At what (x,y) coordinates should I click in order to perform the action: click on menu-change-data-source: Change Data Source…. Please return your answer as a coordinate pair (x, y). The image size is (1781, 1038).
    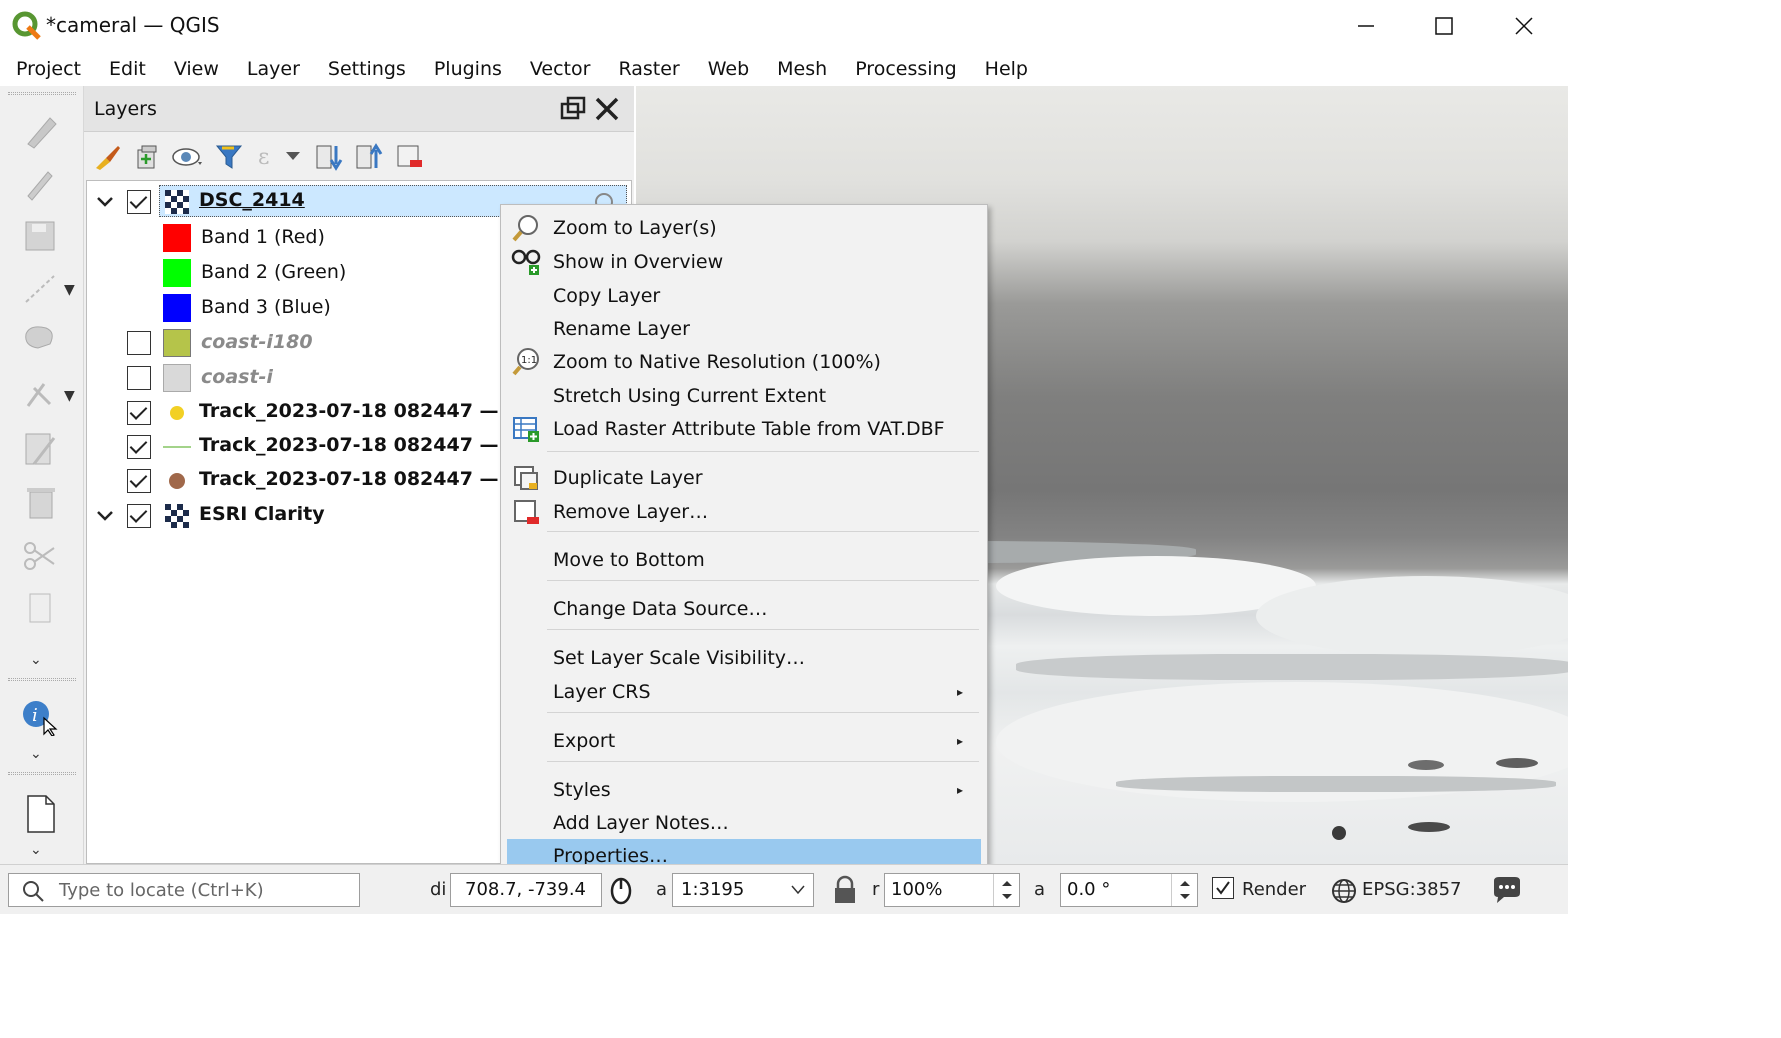
    Looking at the image, I should click on (744, 609).